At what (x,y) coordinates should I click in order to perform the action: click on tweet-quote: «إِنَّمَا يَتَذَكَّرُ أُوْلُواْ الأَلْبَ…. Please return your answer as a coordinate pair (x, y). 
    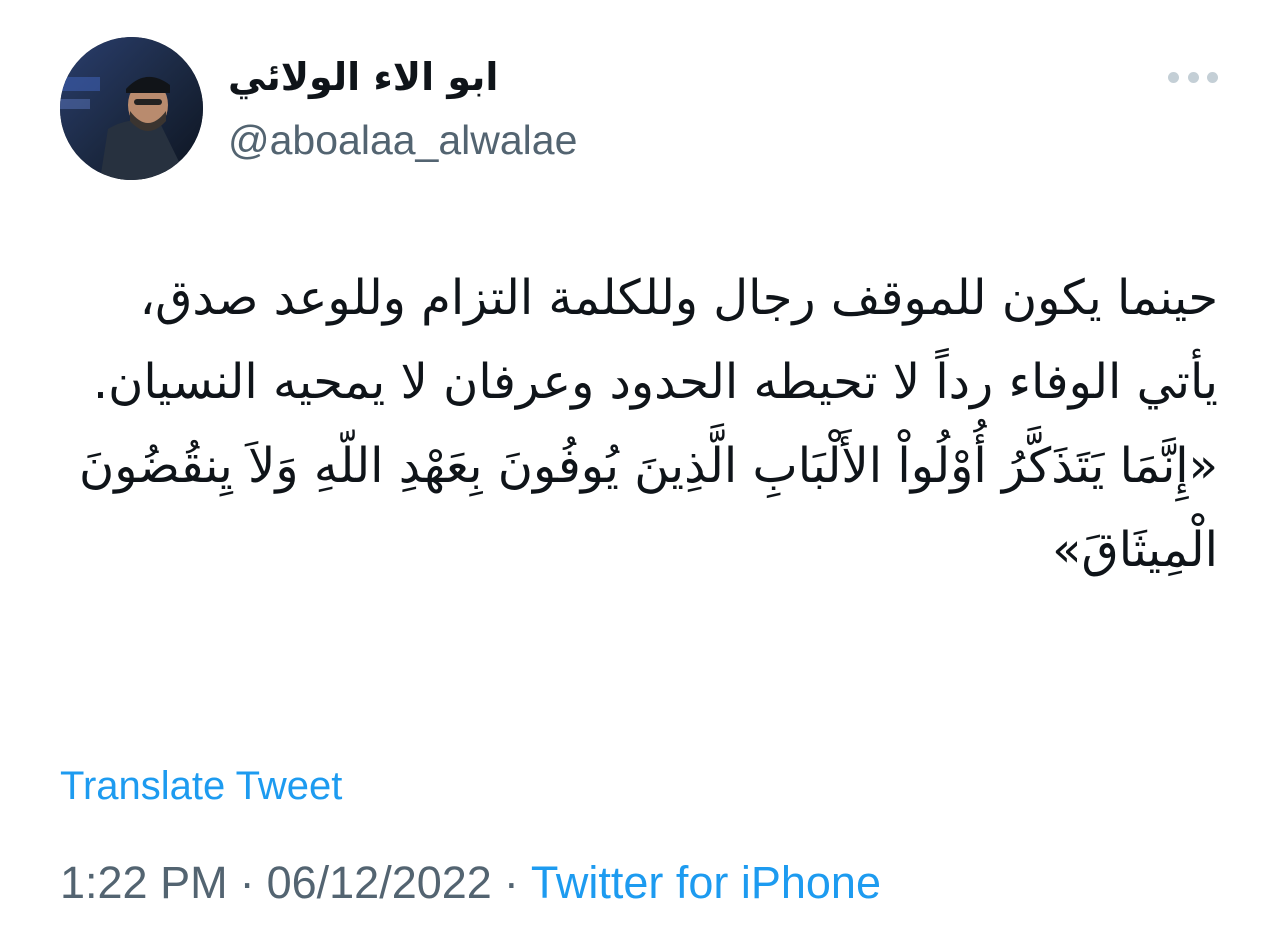
    Looking at the image, I should click on (648, 508).